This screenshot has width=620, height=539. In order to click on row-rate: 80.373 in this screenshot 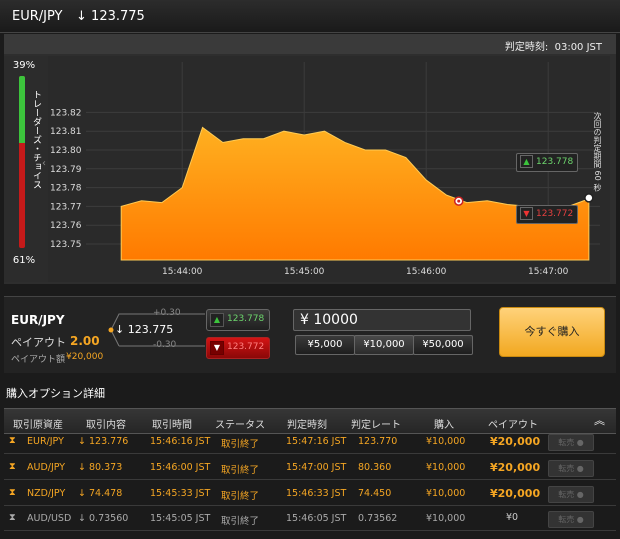, I will do `click(106, 467)`.